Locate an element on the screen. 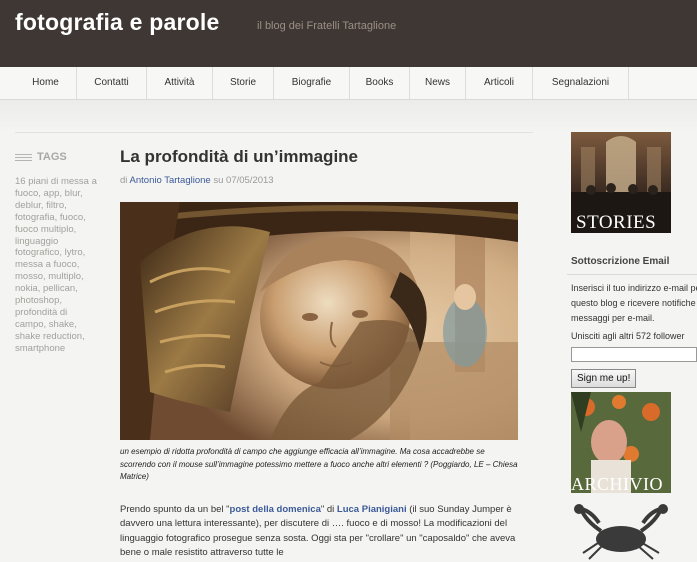 Image resolution: width=697 pixels, height=562 pixels. tag-link: fuoco multiplo is located at coordinates (44, 229).